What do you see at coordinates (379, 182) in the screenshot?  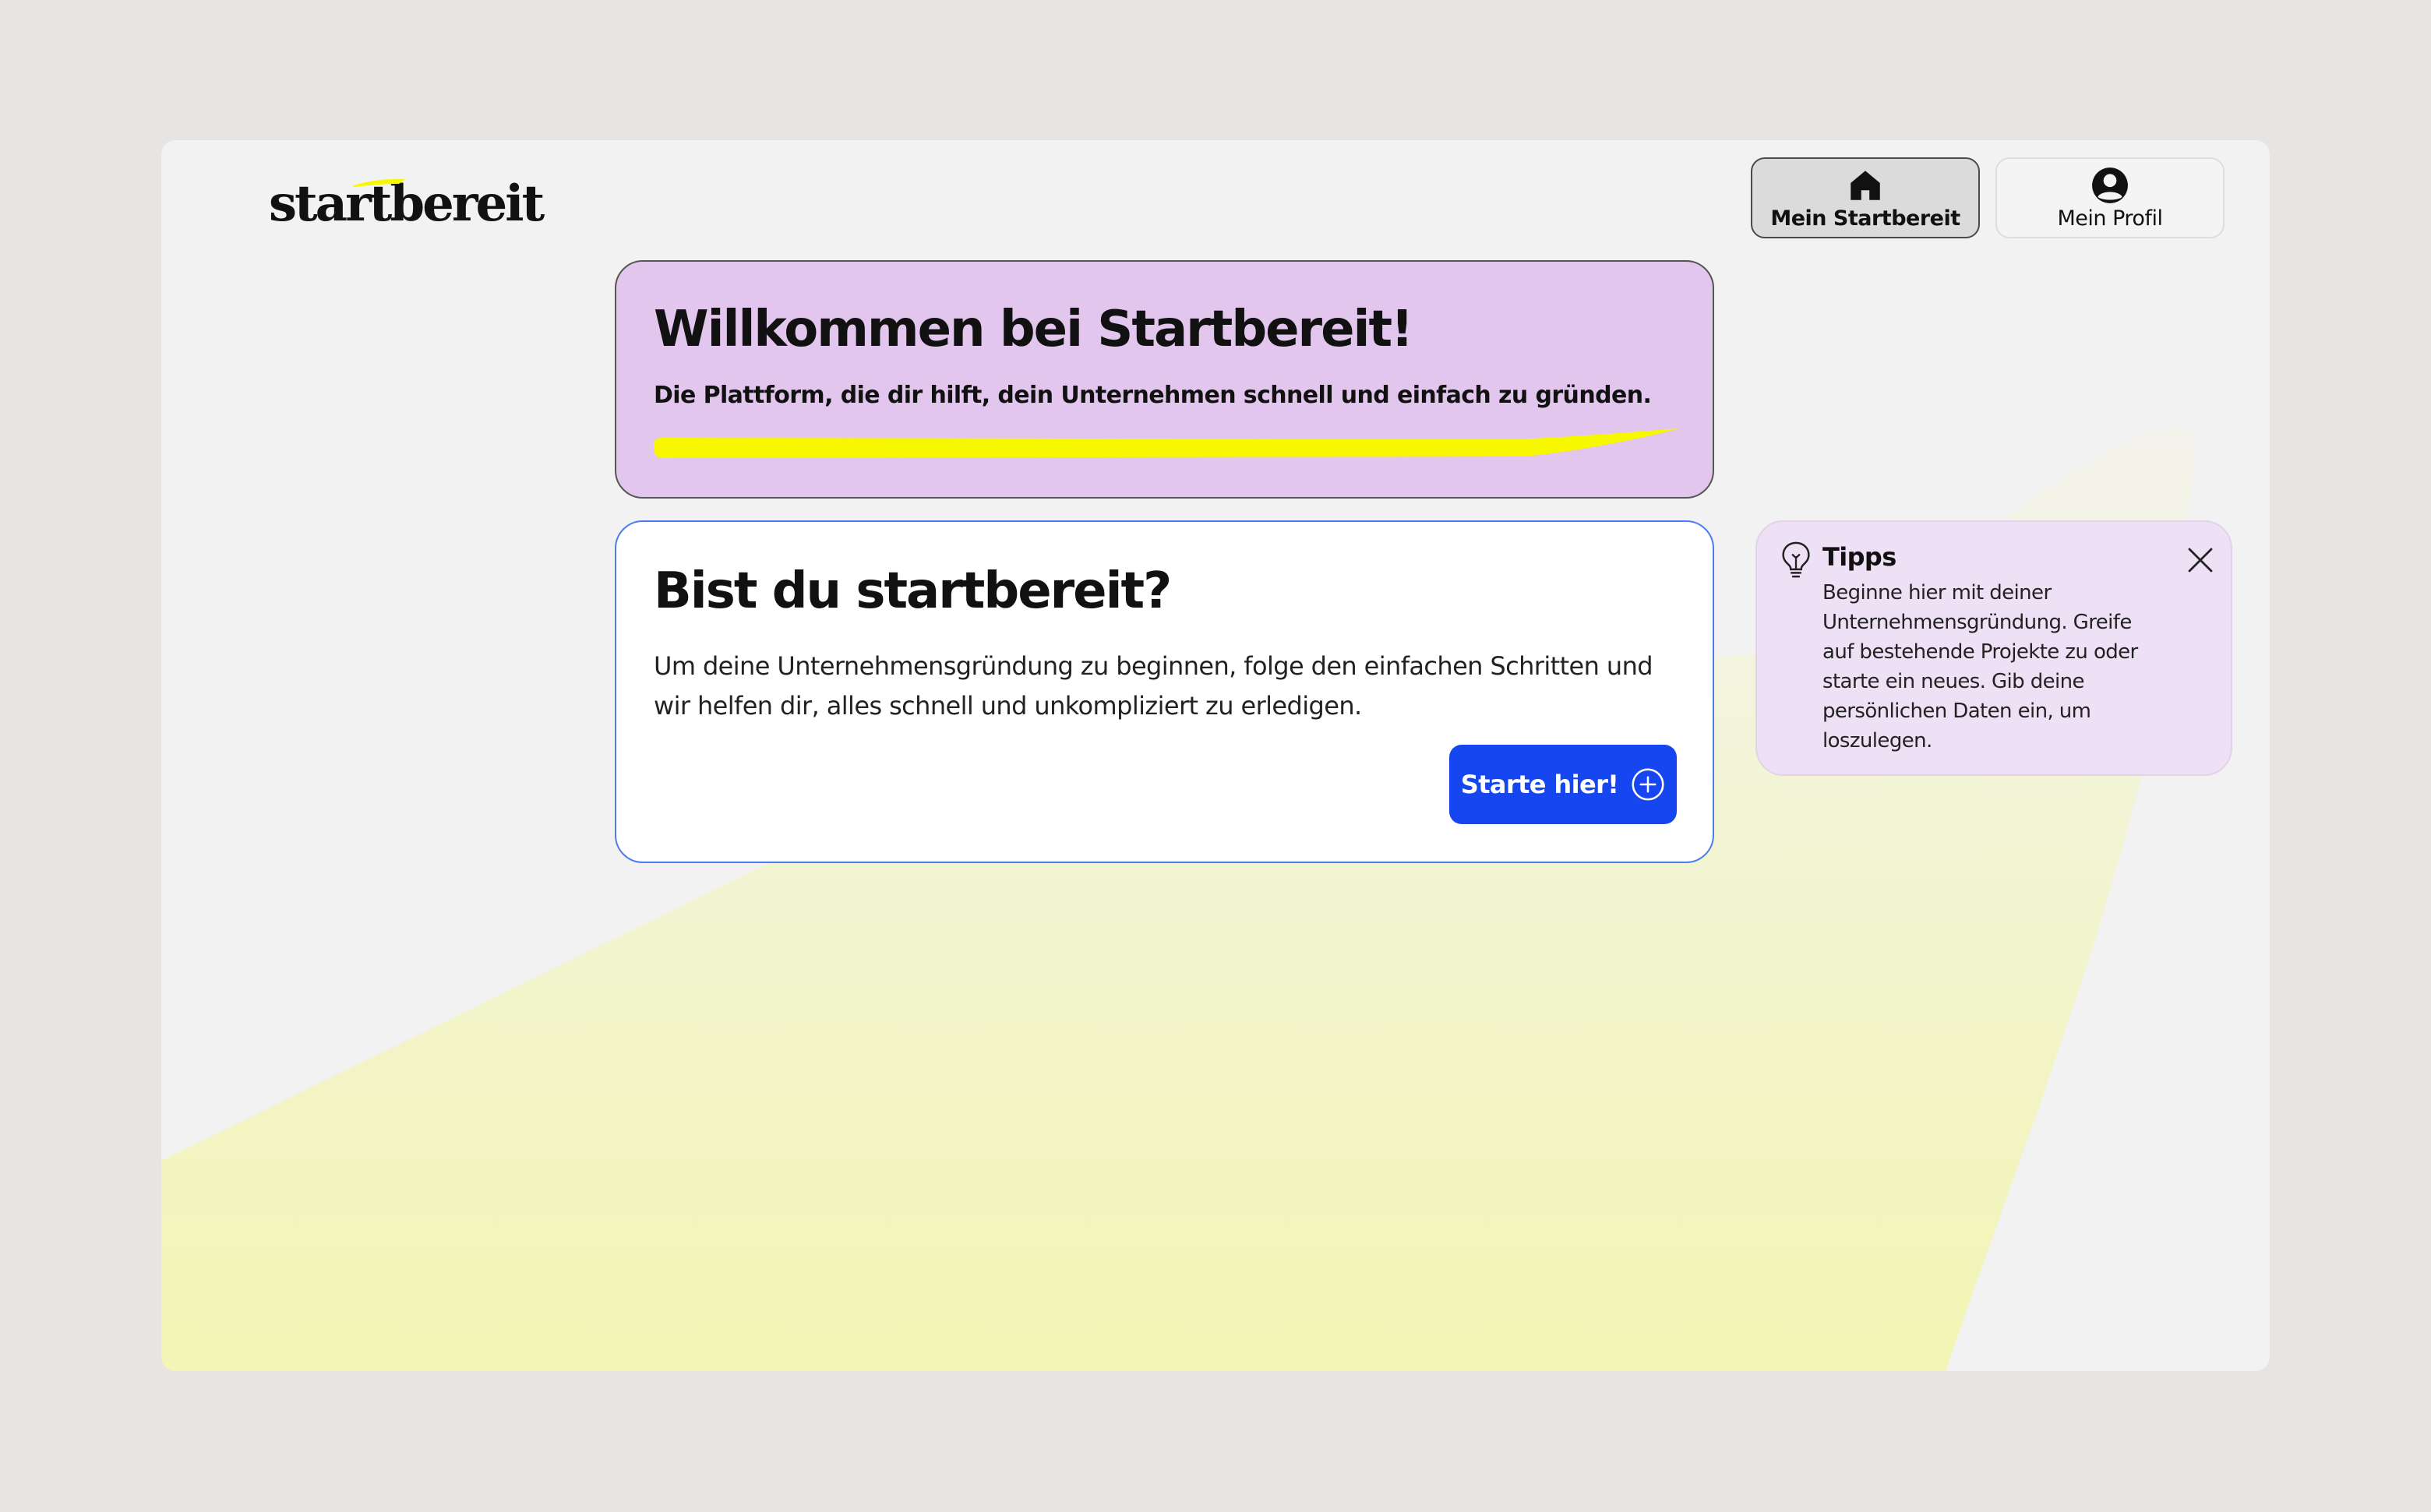 I see `logo-swash` at bounding box center [379, 182].